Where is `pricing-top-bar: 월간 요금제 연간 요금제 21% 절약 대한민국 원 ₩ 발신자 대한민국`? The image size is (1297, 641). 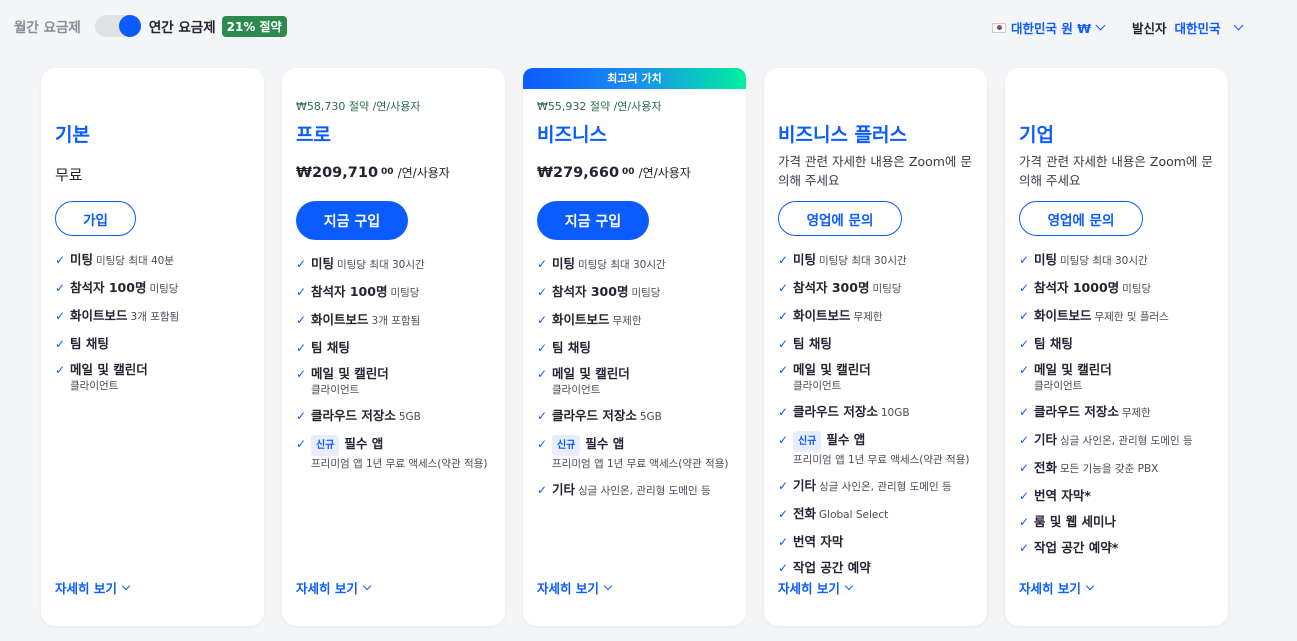 pricing-top-bar: 월간 요금제 연간 요금제 21% 절약 대한민국 원 ₩ 발신자 대한민국 is located at coordinates (648, 26).